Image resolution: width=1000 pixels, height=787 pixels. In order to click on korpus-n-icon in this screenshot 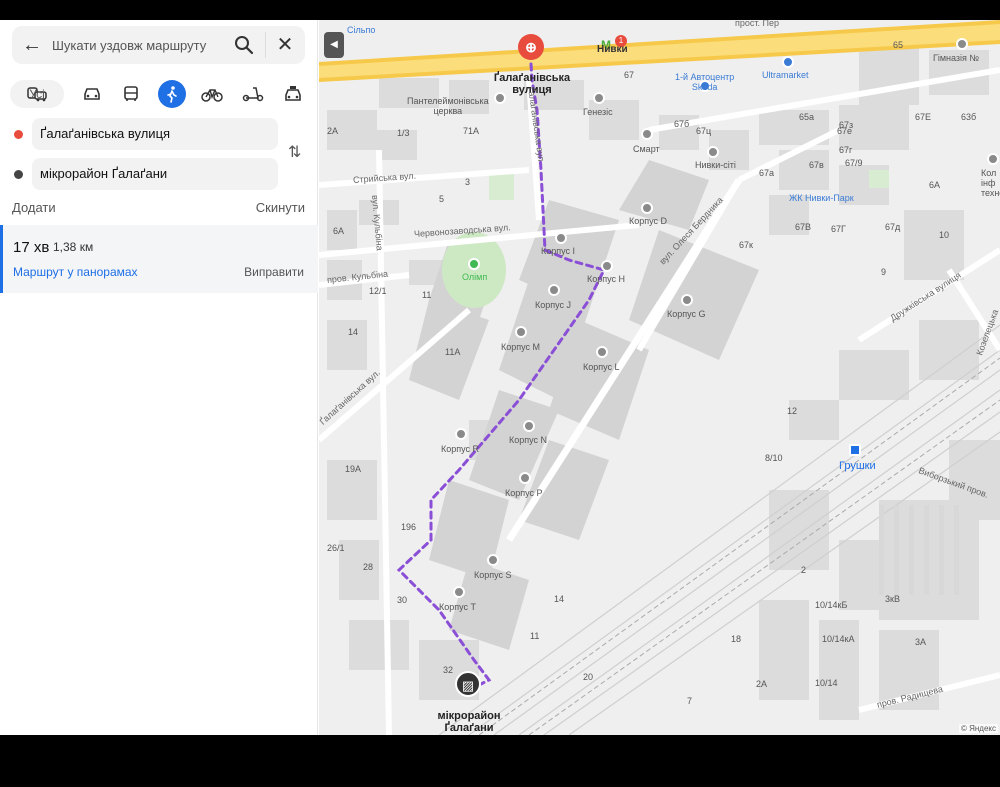, I will do `click(529, 426)`.